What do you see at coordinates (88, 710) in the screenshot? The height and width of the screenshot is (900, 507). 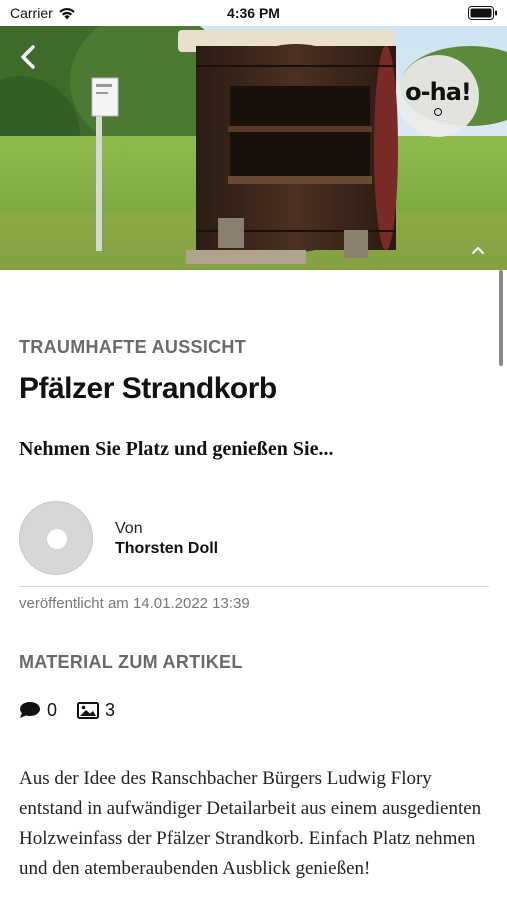 I see `image-icon` at bounding box center [88, 710].